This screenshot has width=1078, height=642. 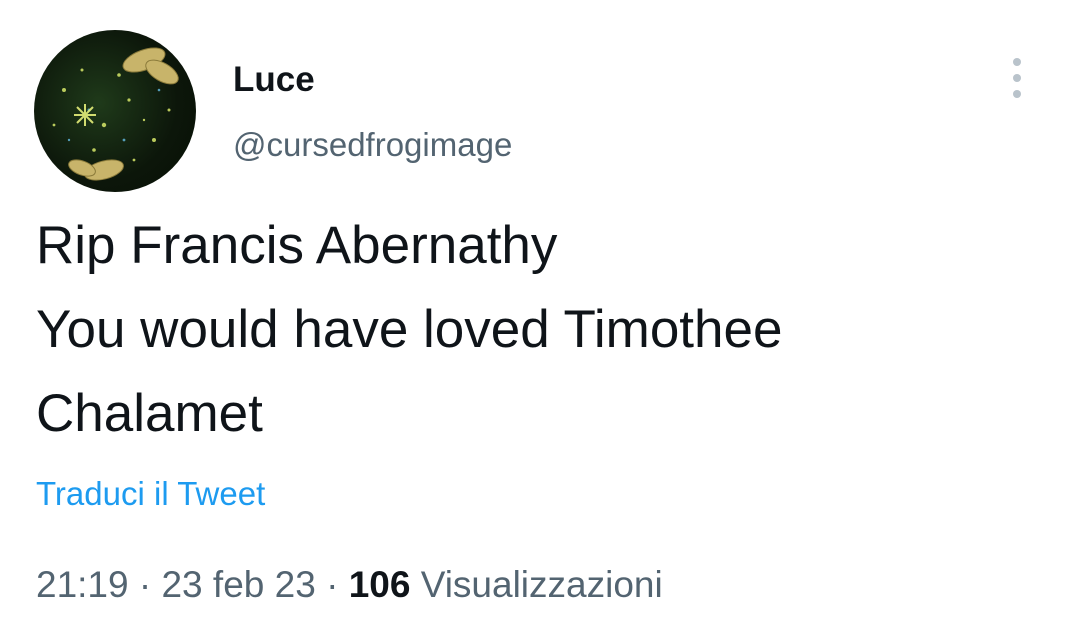 I want to click on views-count: 106, so click(x=379, y=584).